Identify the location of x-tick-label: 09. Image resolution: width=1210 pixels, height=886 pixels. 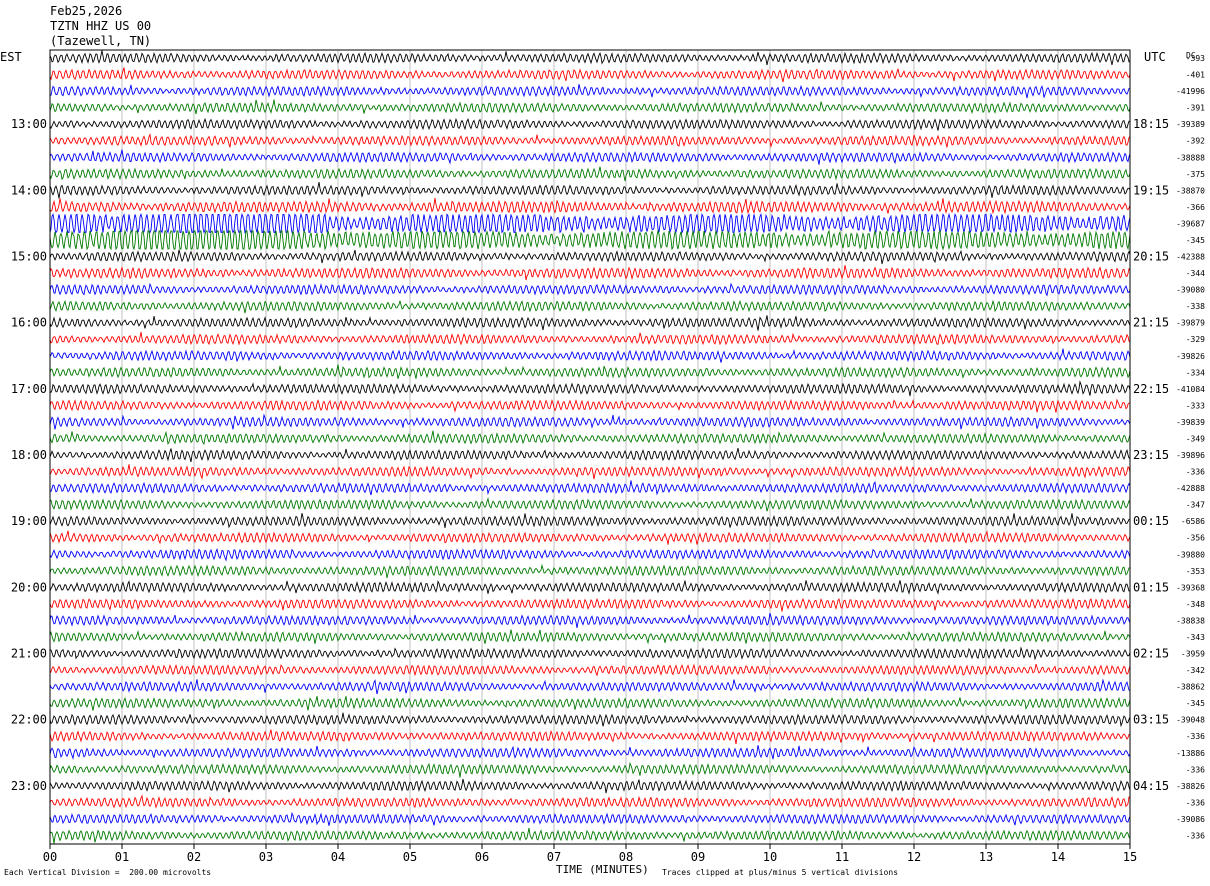
(698, 857).